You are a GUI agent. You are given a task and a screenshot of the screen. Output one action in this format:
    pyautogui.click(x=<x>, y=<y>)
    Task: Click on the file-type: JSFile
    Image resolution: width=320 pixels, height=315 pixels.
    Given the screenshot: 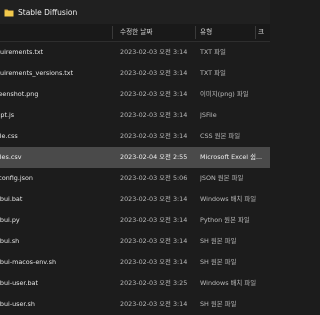 What is the action you would take?
    pyautogui.click(x=208, y=115)
    